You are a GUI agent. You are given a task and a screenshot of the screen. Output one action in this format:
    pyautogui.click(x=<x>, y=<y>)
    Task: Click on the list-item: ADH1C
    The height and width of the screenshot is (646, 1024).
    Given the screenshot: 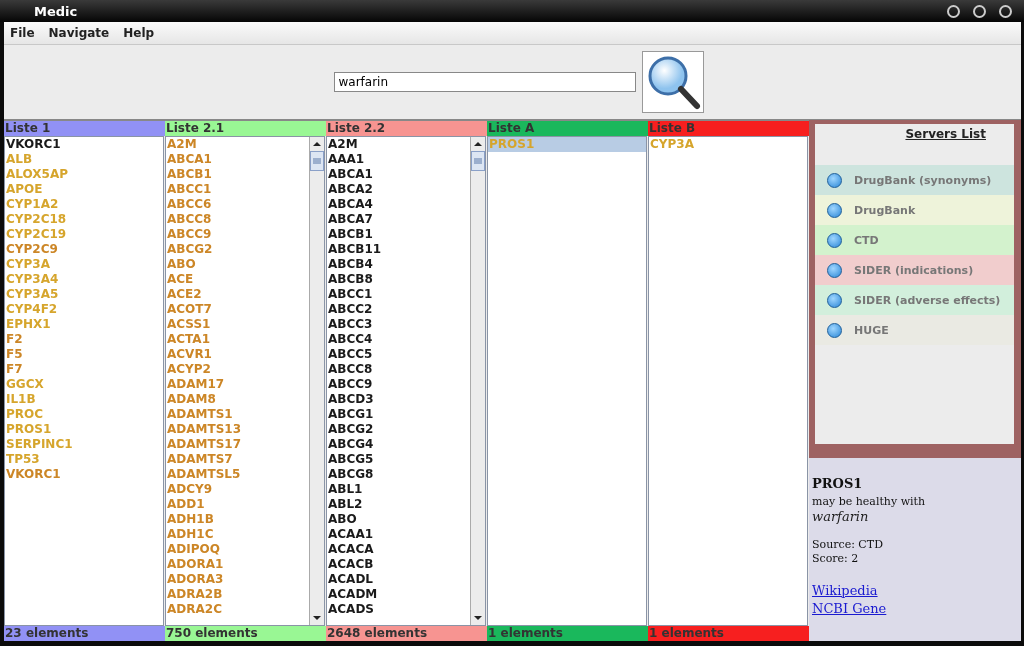 What is the action you would take?
    pyautogui.click(x=237, y=534)
    